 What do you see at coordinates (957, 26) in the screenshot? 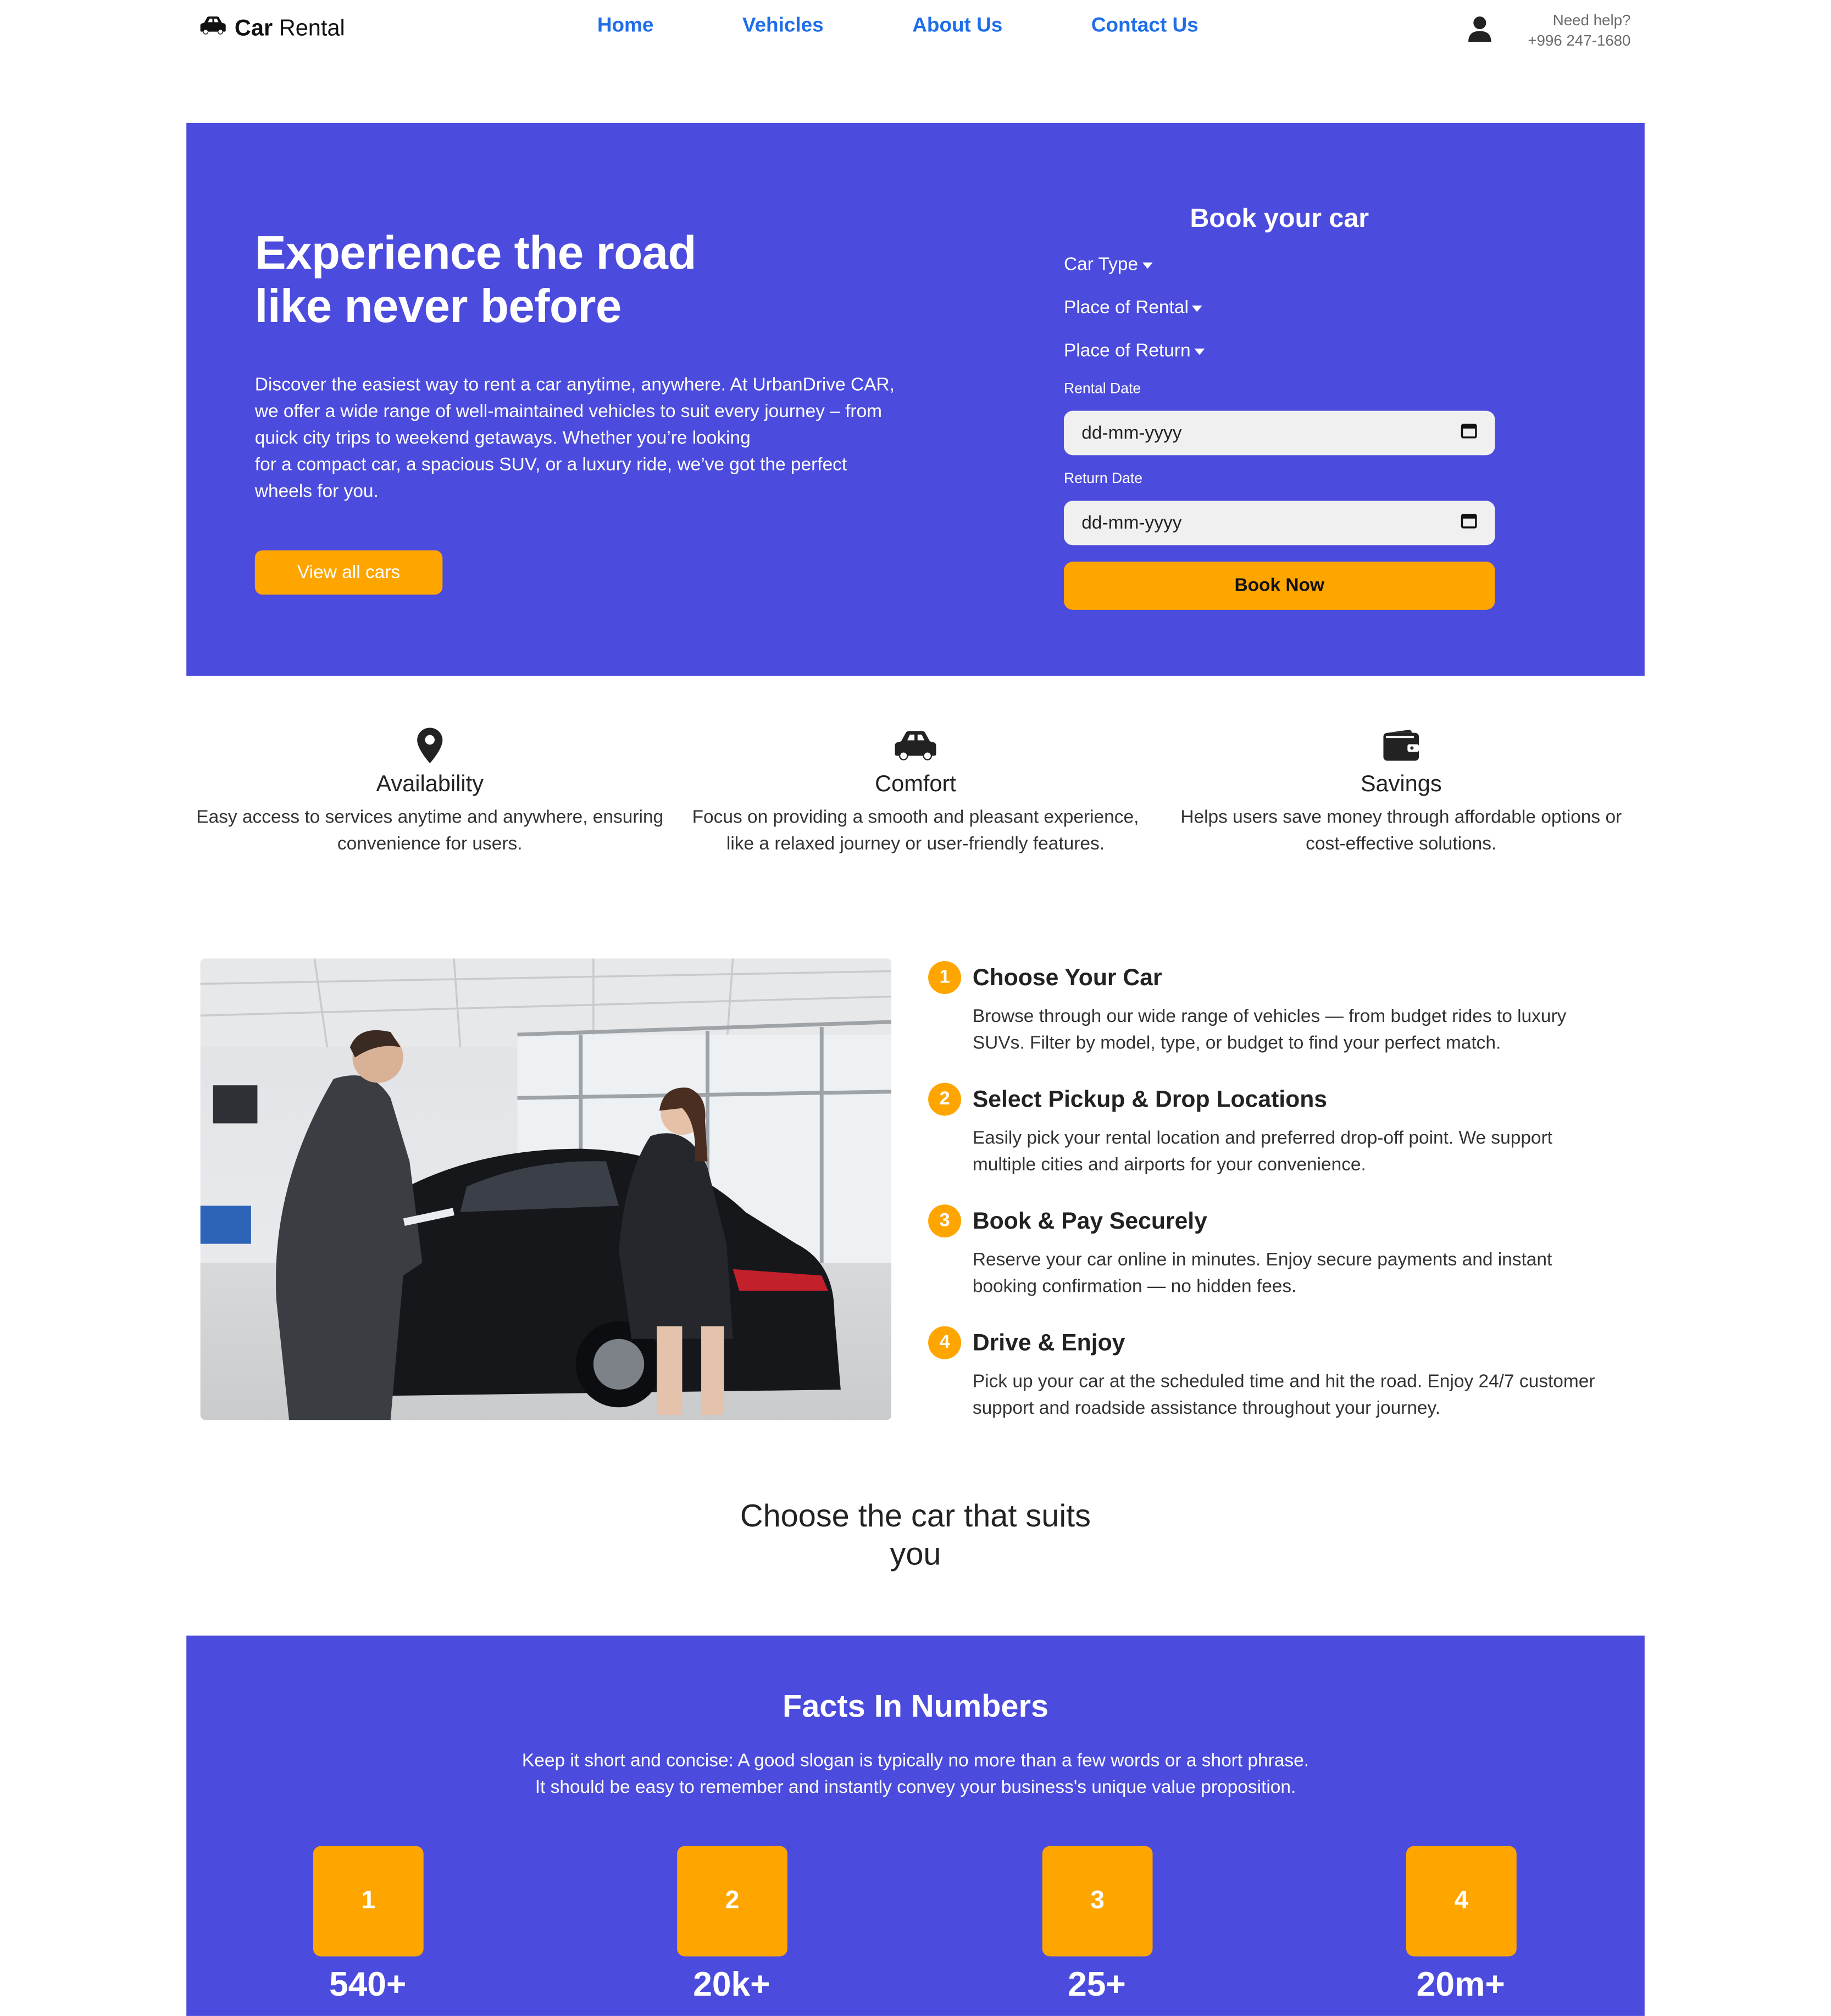
I see `nav-about-us: About Us` at bounding box center [957, 26].